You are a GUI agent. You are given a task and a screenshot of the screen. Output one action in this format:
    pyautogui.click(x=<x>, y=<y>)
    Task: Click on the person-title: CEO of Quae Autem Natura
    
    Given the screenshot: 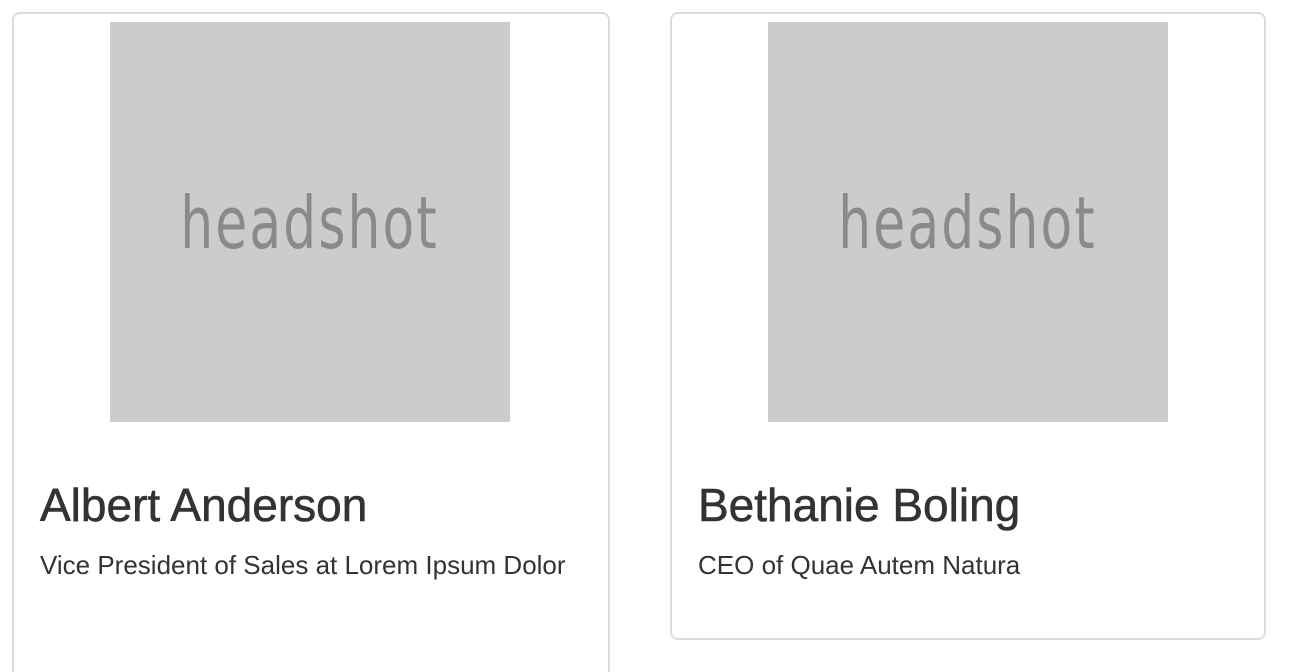 What is the action you would take?
    pyautogui.click(x=859, y=564)
    